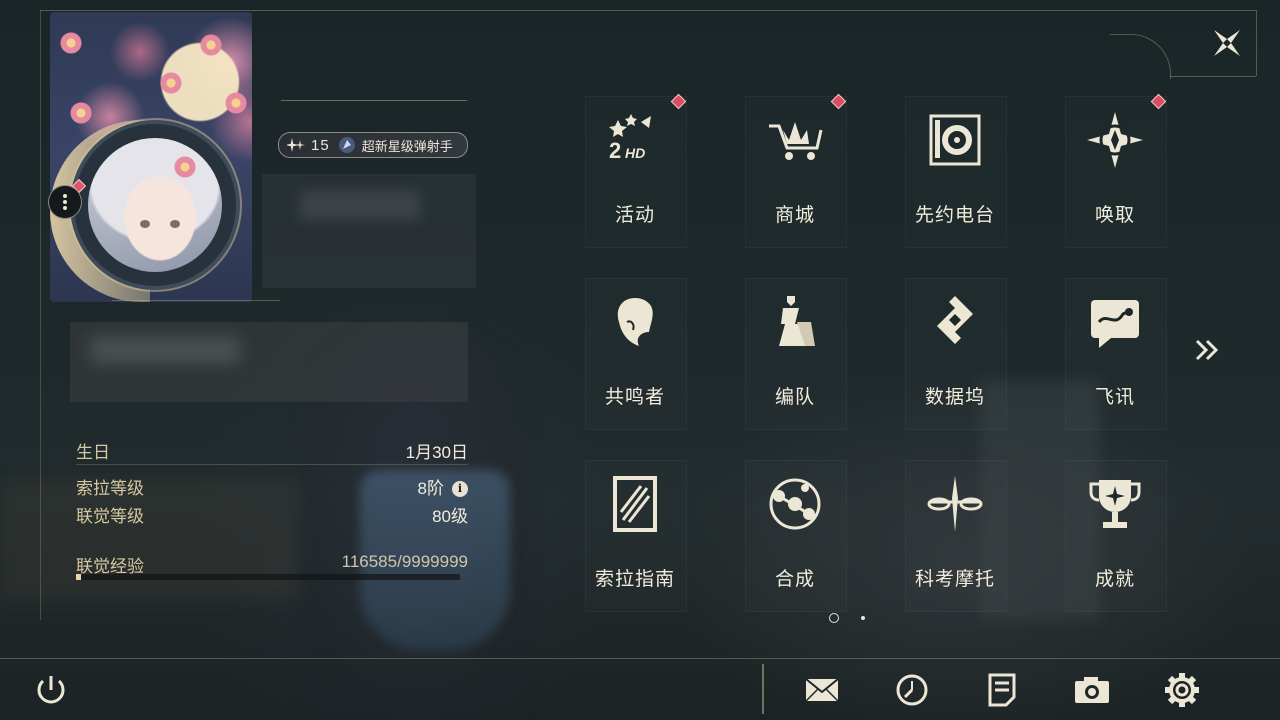  I want to click on team-icon, so click(795, 322).